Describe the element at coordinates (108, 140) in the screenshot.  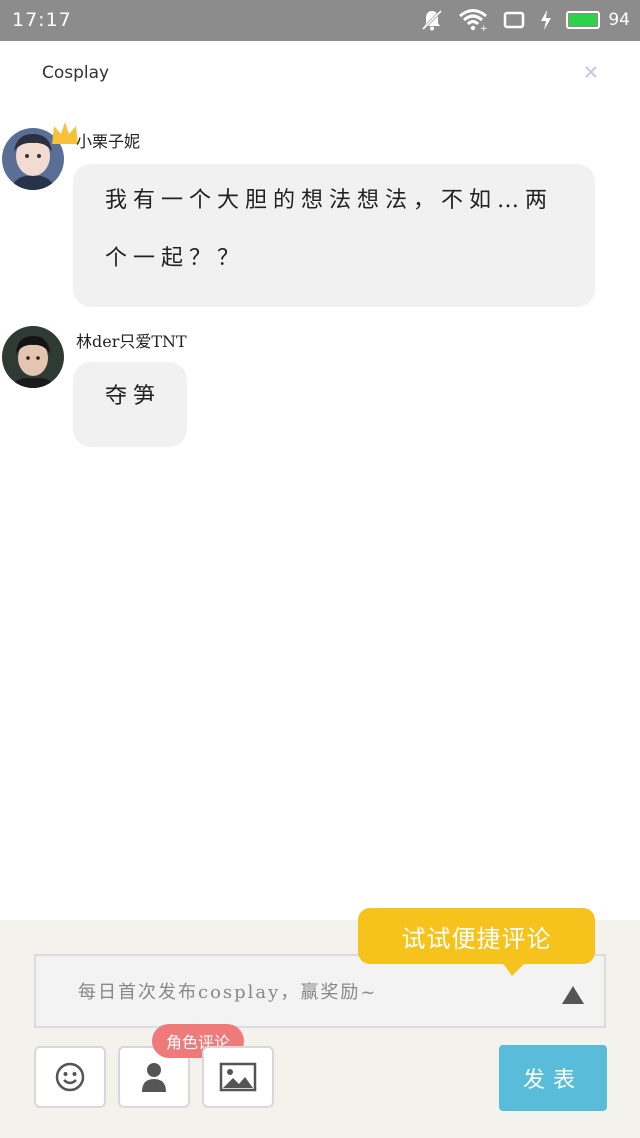
I see `username: 小栗子妮` at that location.